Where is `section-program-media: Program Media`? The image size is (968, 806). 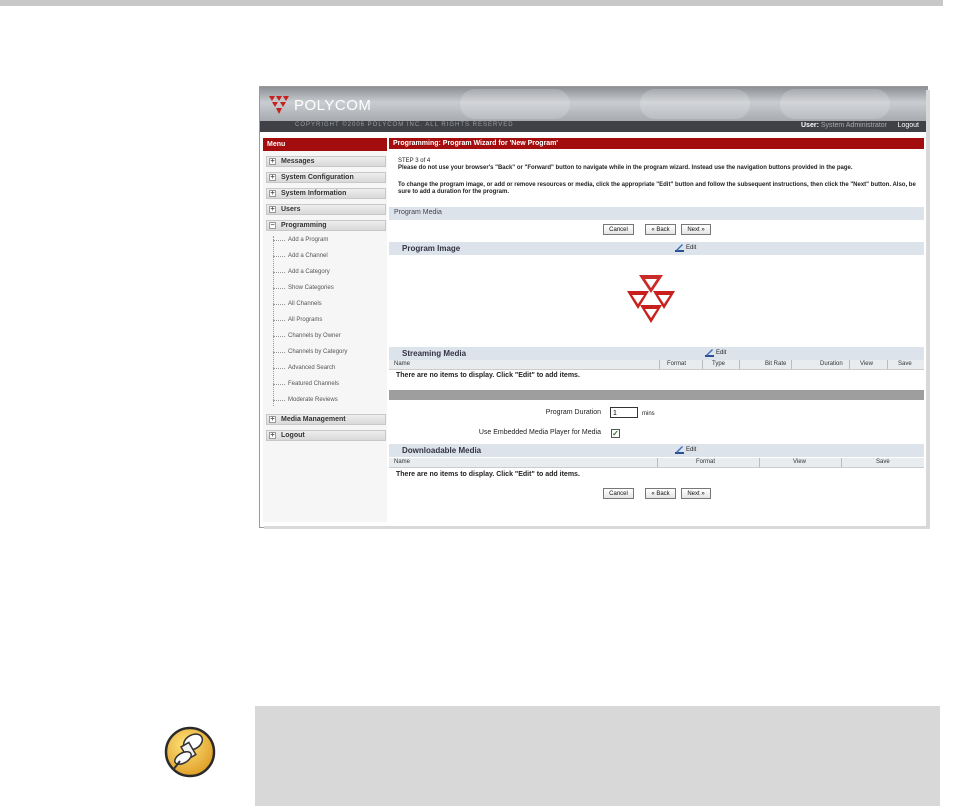 section-program-media: Program Media is located at coordinates (656, 213).